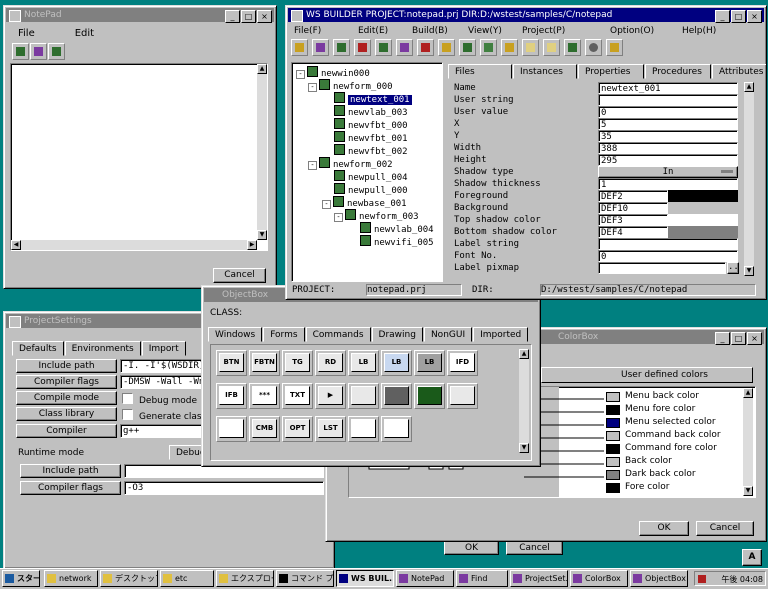 The height and width of the screenshot is (589, 768). I want to click on taskbar-item: ObjectBox, so click(659, 578).